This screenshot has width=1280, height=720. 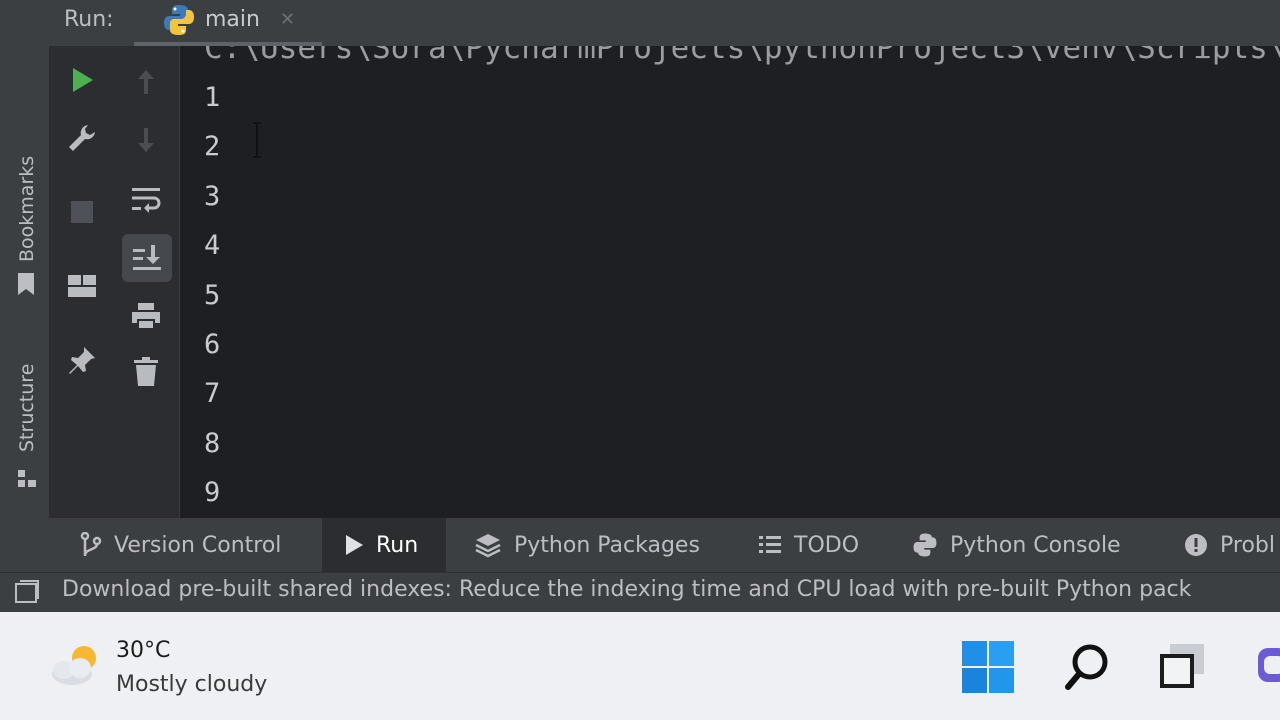 I want to click on layers-icon, so click(x=488, y=546).